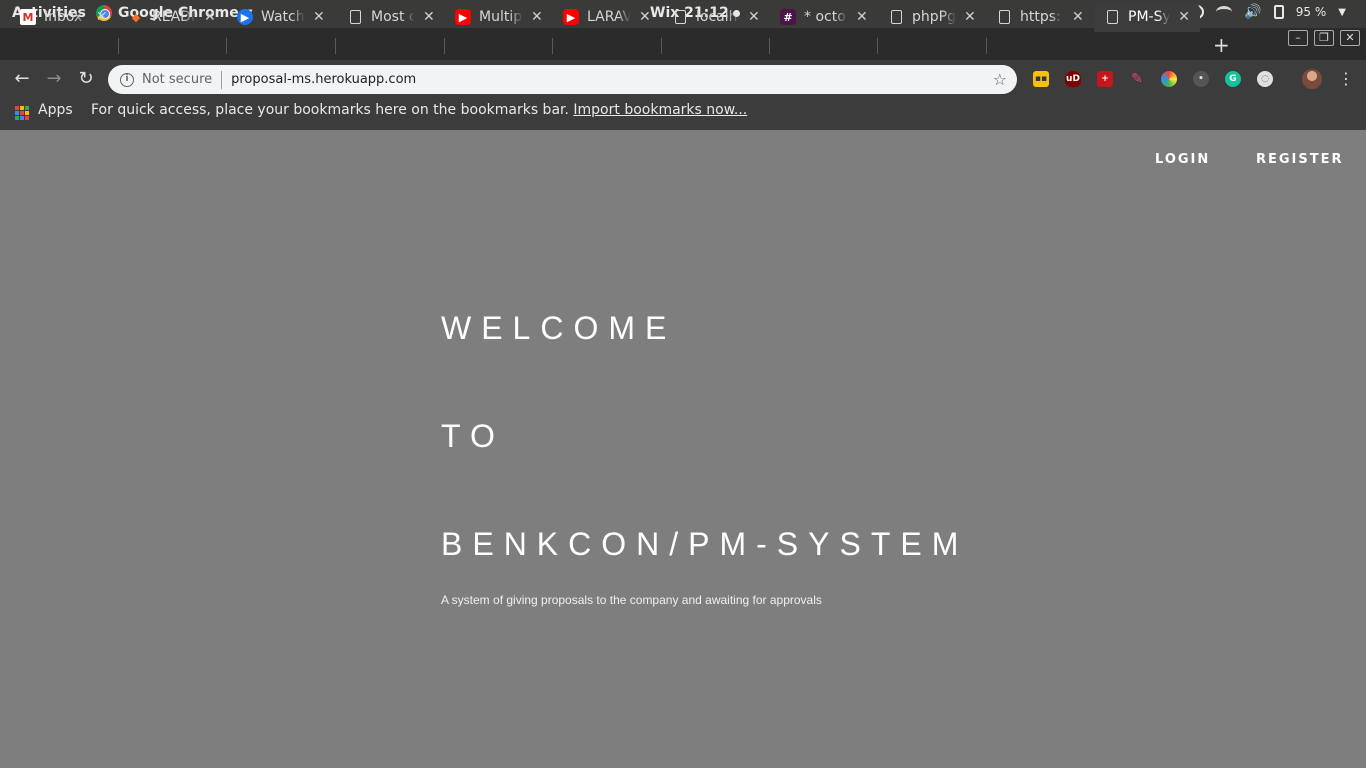  I want to click on forward-button: →, so click(54, 79).